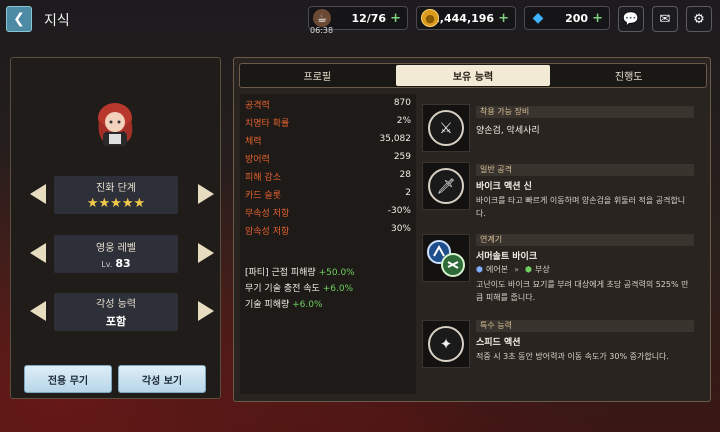  I want to click on arrow-left-icon: ❮, so click(19, 19).